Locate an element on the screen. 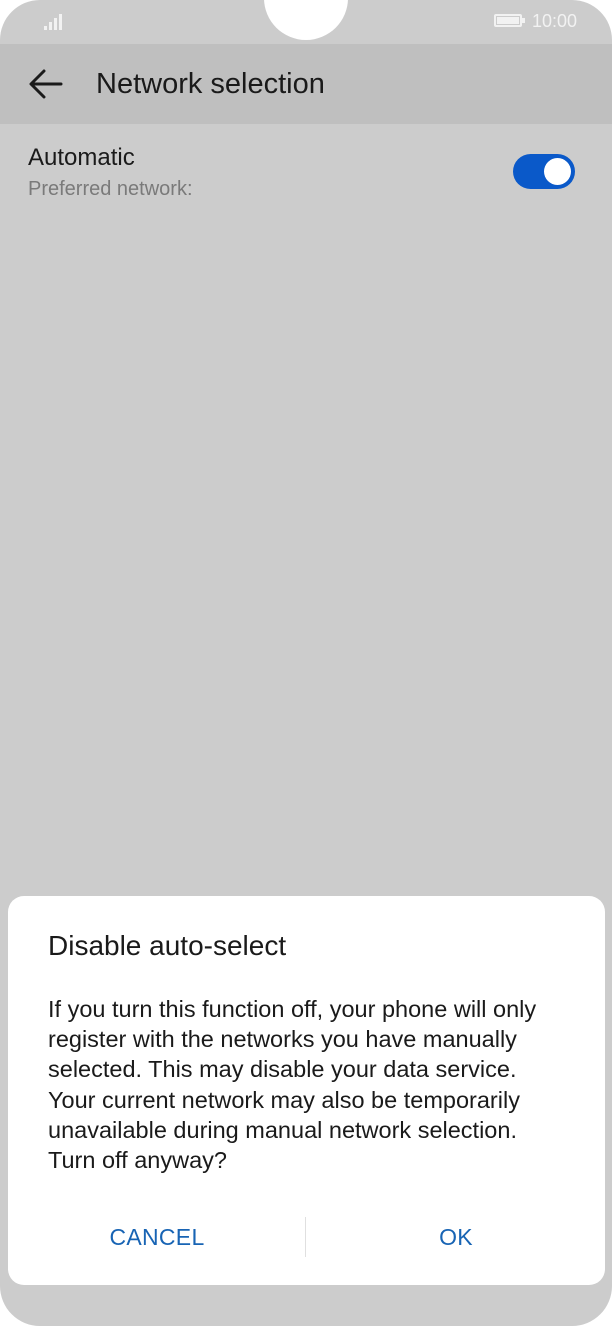 The image size is (612, 1326). dialog-actions: CANCEL OK is located at coordinates (306, 1237).